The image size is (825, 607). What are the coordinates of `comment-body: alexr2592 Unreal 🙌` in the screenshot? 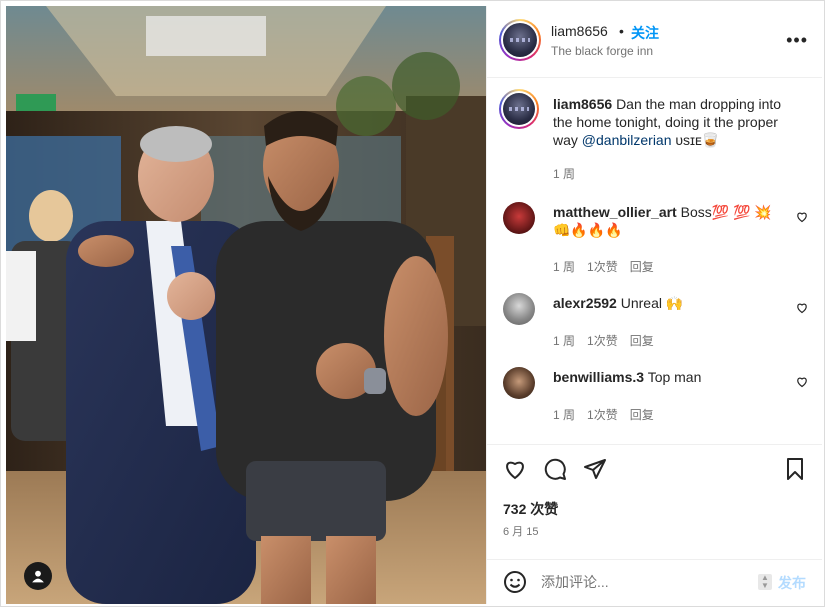 It's located at (668, 303).